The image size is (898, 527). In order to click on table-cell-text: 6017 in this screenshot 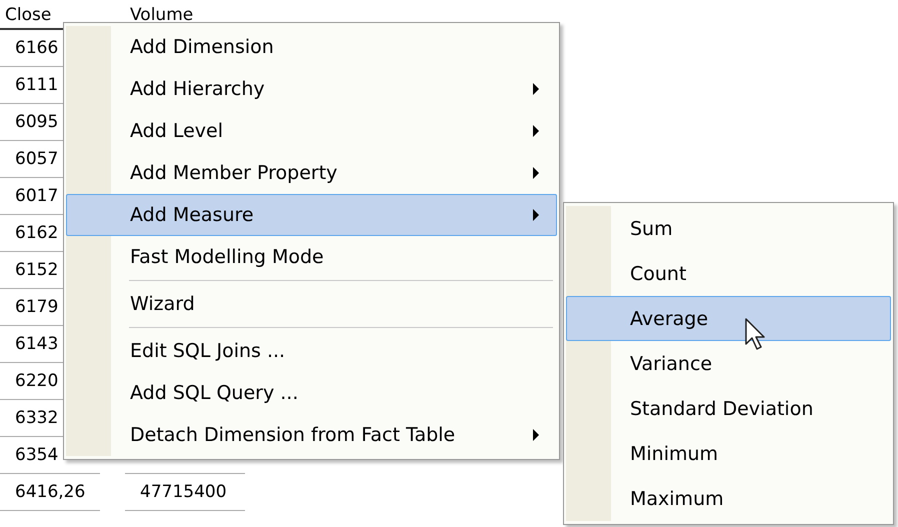, I will do `click(36, 196)`.